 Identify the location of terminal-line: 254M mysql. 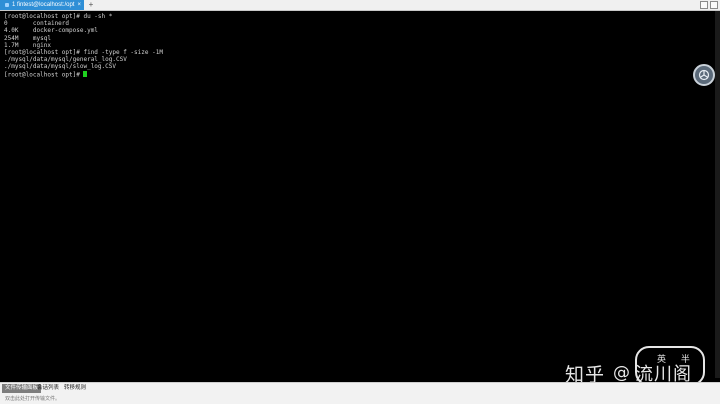
(27, 38).